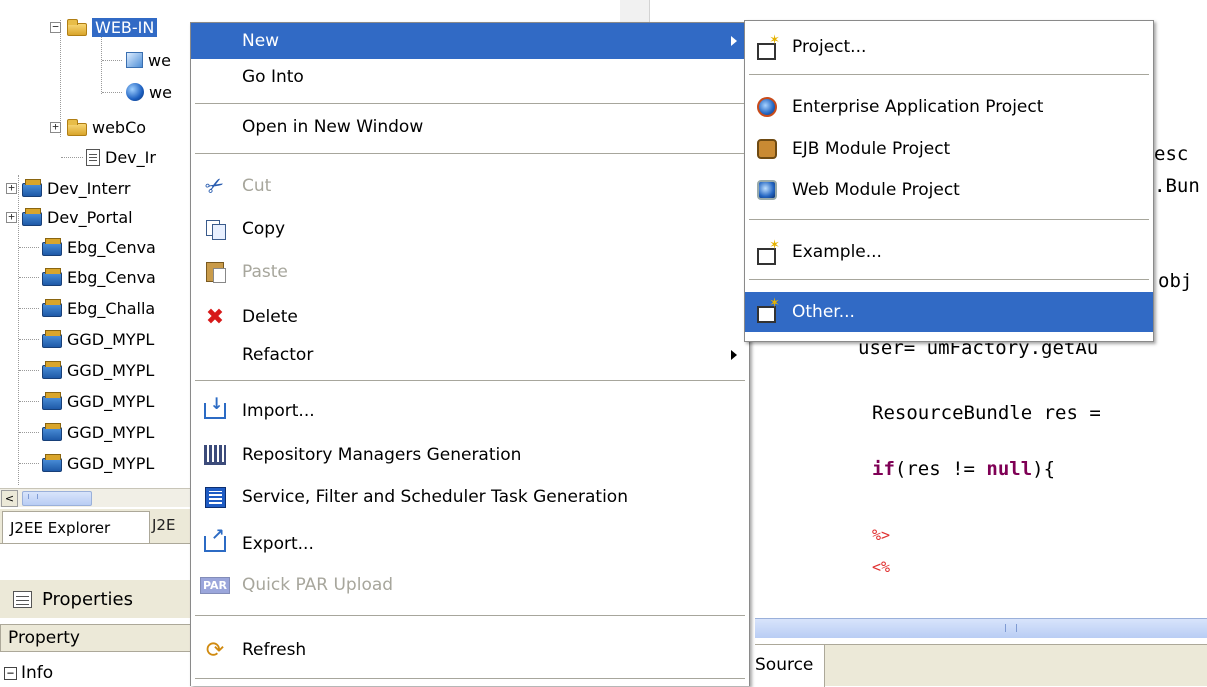  What do you see at coordinates (134, 60) in the screenshot?
I see `web-config-icon` at bounding box center [134, 60].